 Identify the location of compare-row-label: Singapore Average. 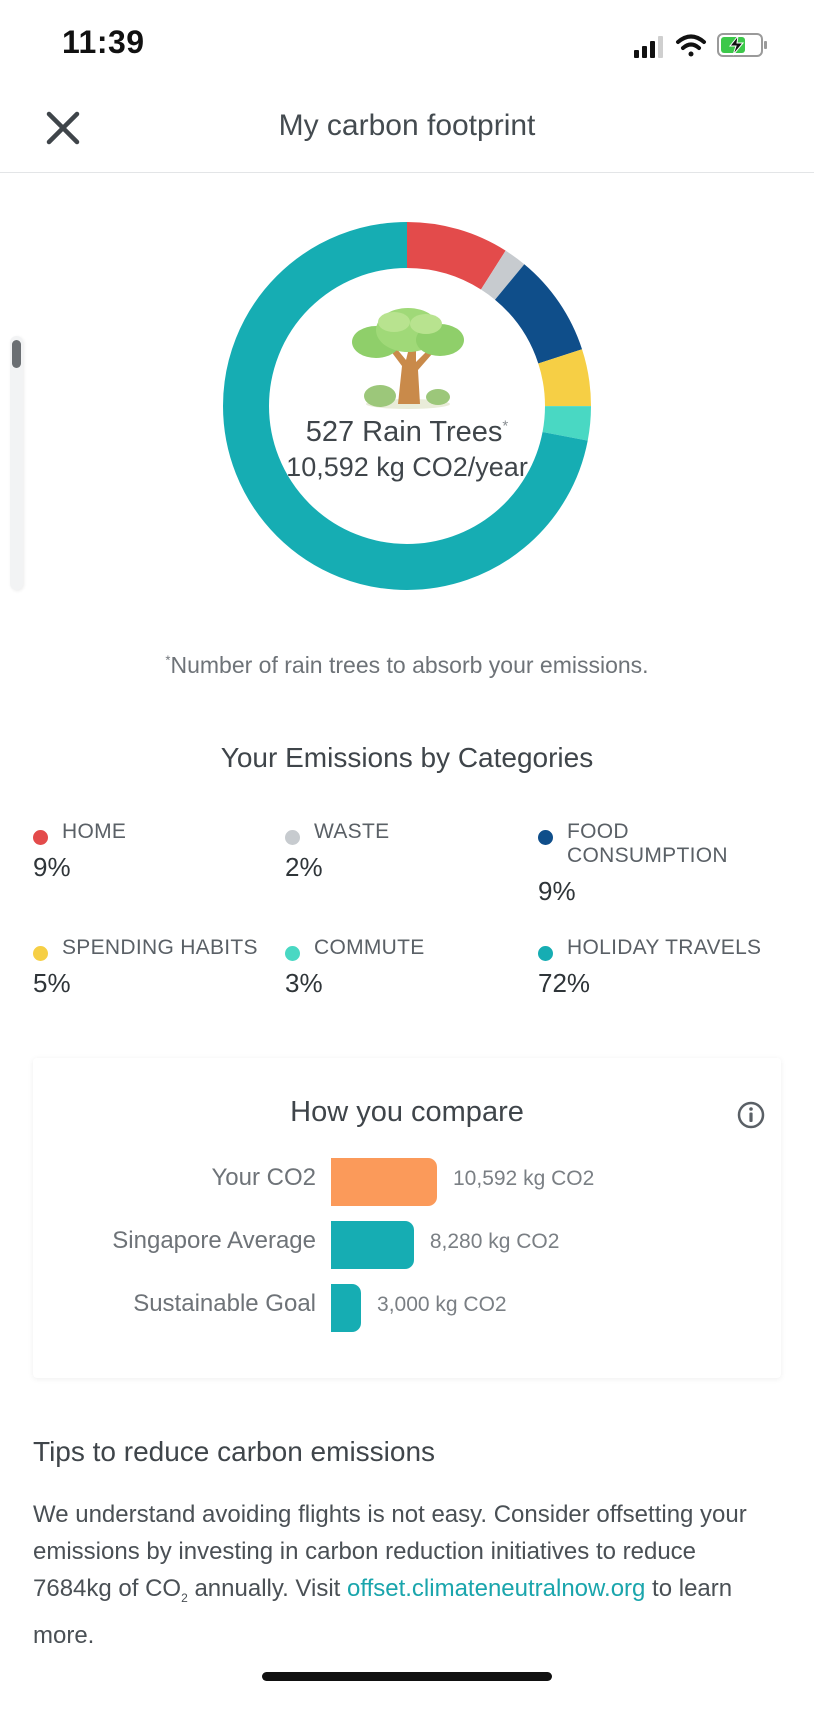
(214, 1240).